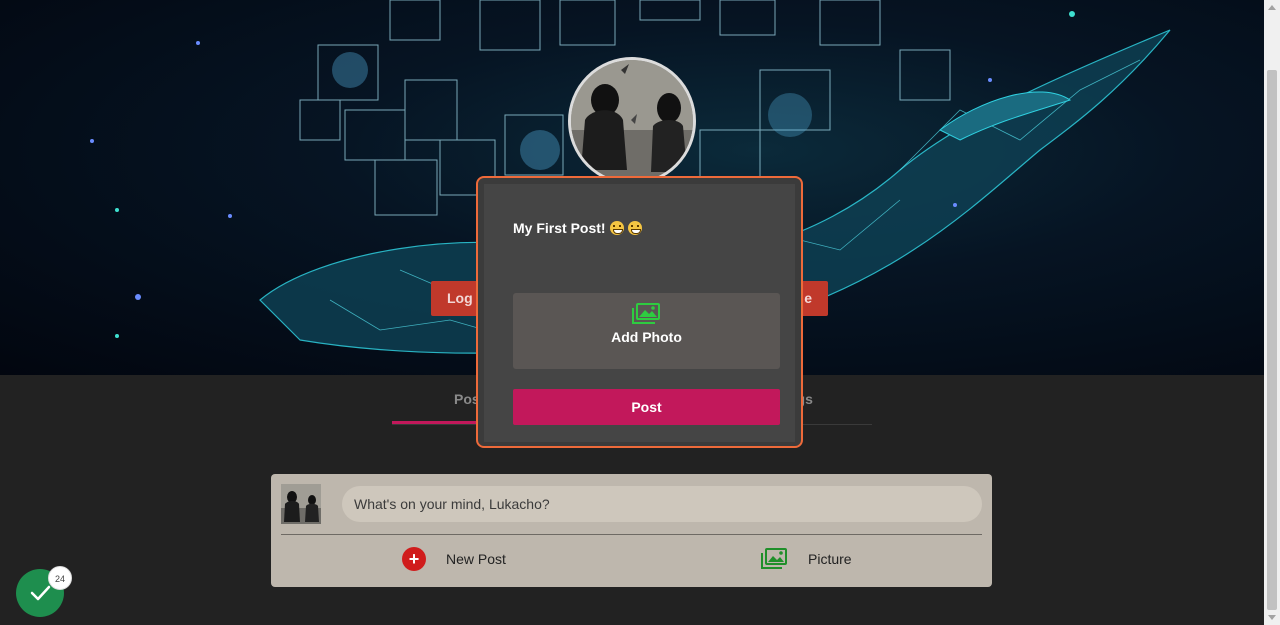  I want to click on composer-avatar, so click(301, 504).